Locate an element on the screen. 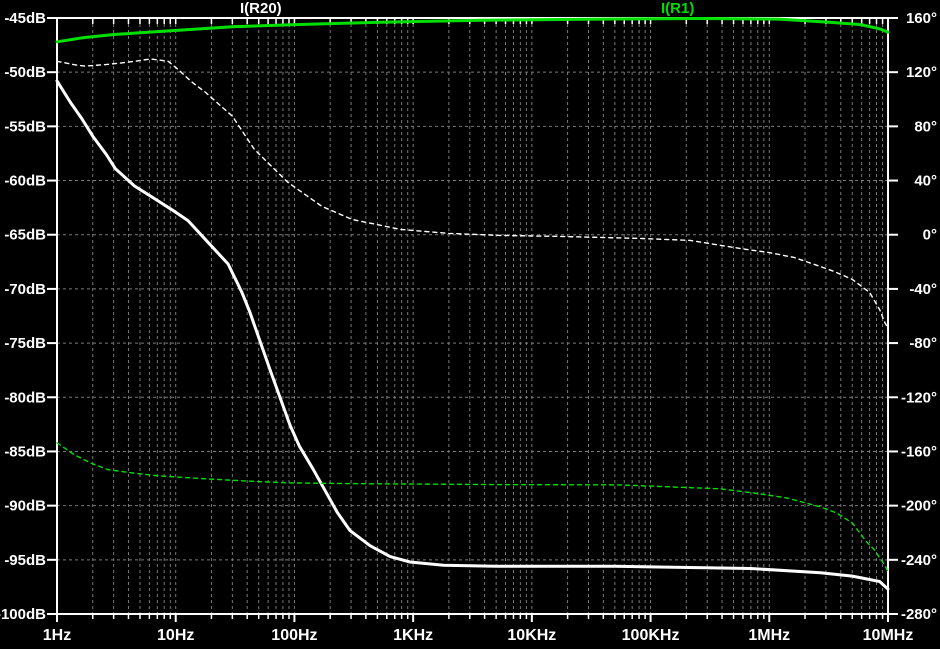 This screenshot has width=940, height=649. x-axis-label: 100Hz is located at coordinates (294, 635).